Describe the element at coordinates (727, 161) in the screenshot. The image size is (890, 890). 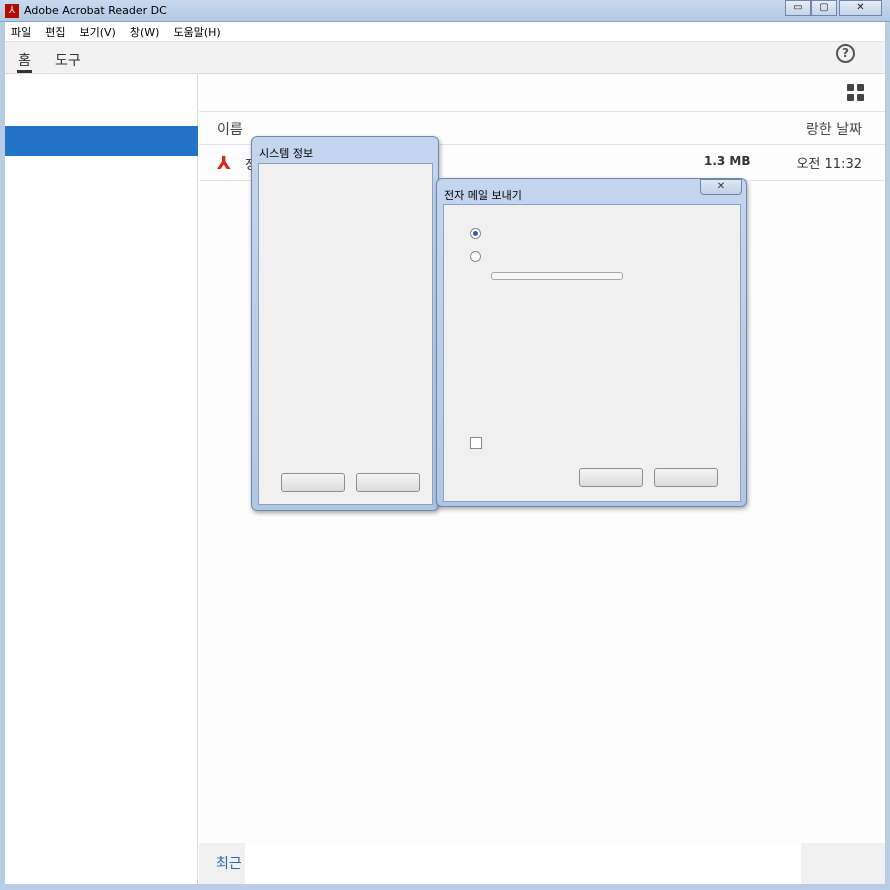
I see `file-size: 1.3 MB` at that location.